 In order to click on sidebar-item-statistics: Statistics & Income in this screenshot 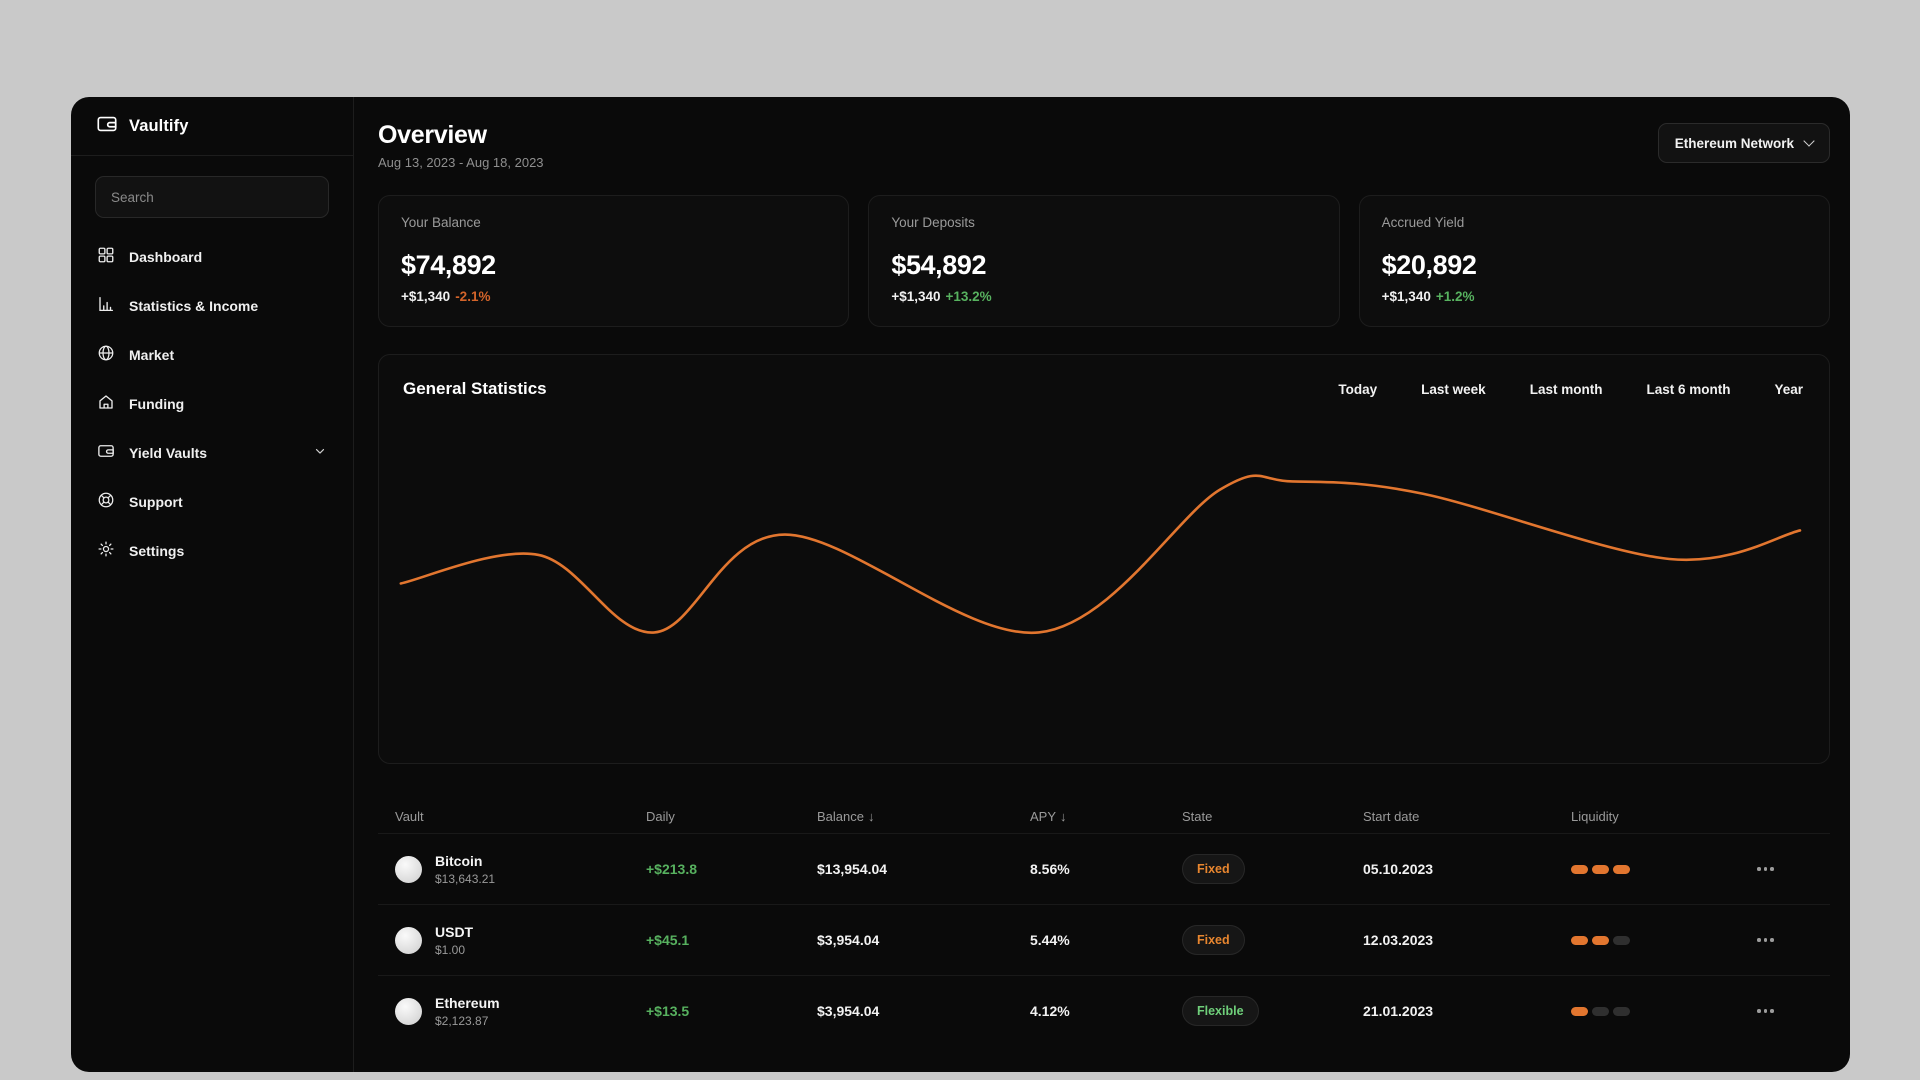, I will do `click(212, 305)`.